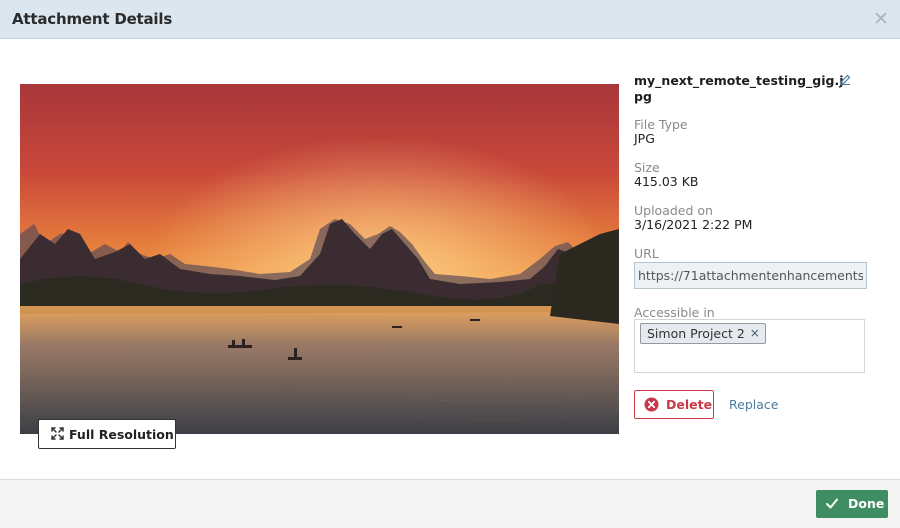 The height and width of the screenshot is (528, 900). I want to click on dialog-footer, so click(450, 503).